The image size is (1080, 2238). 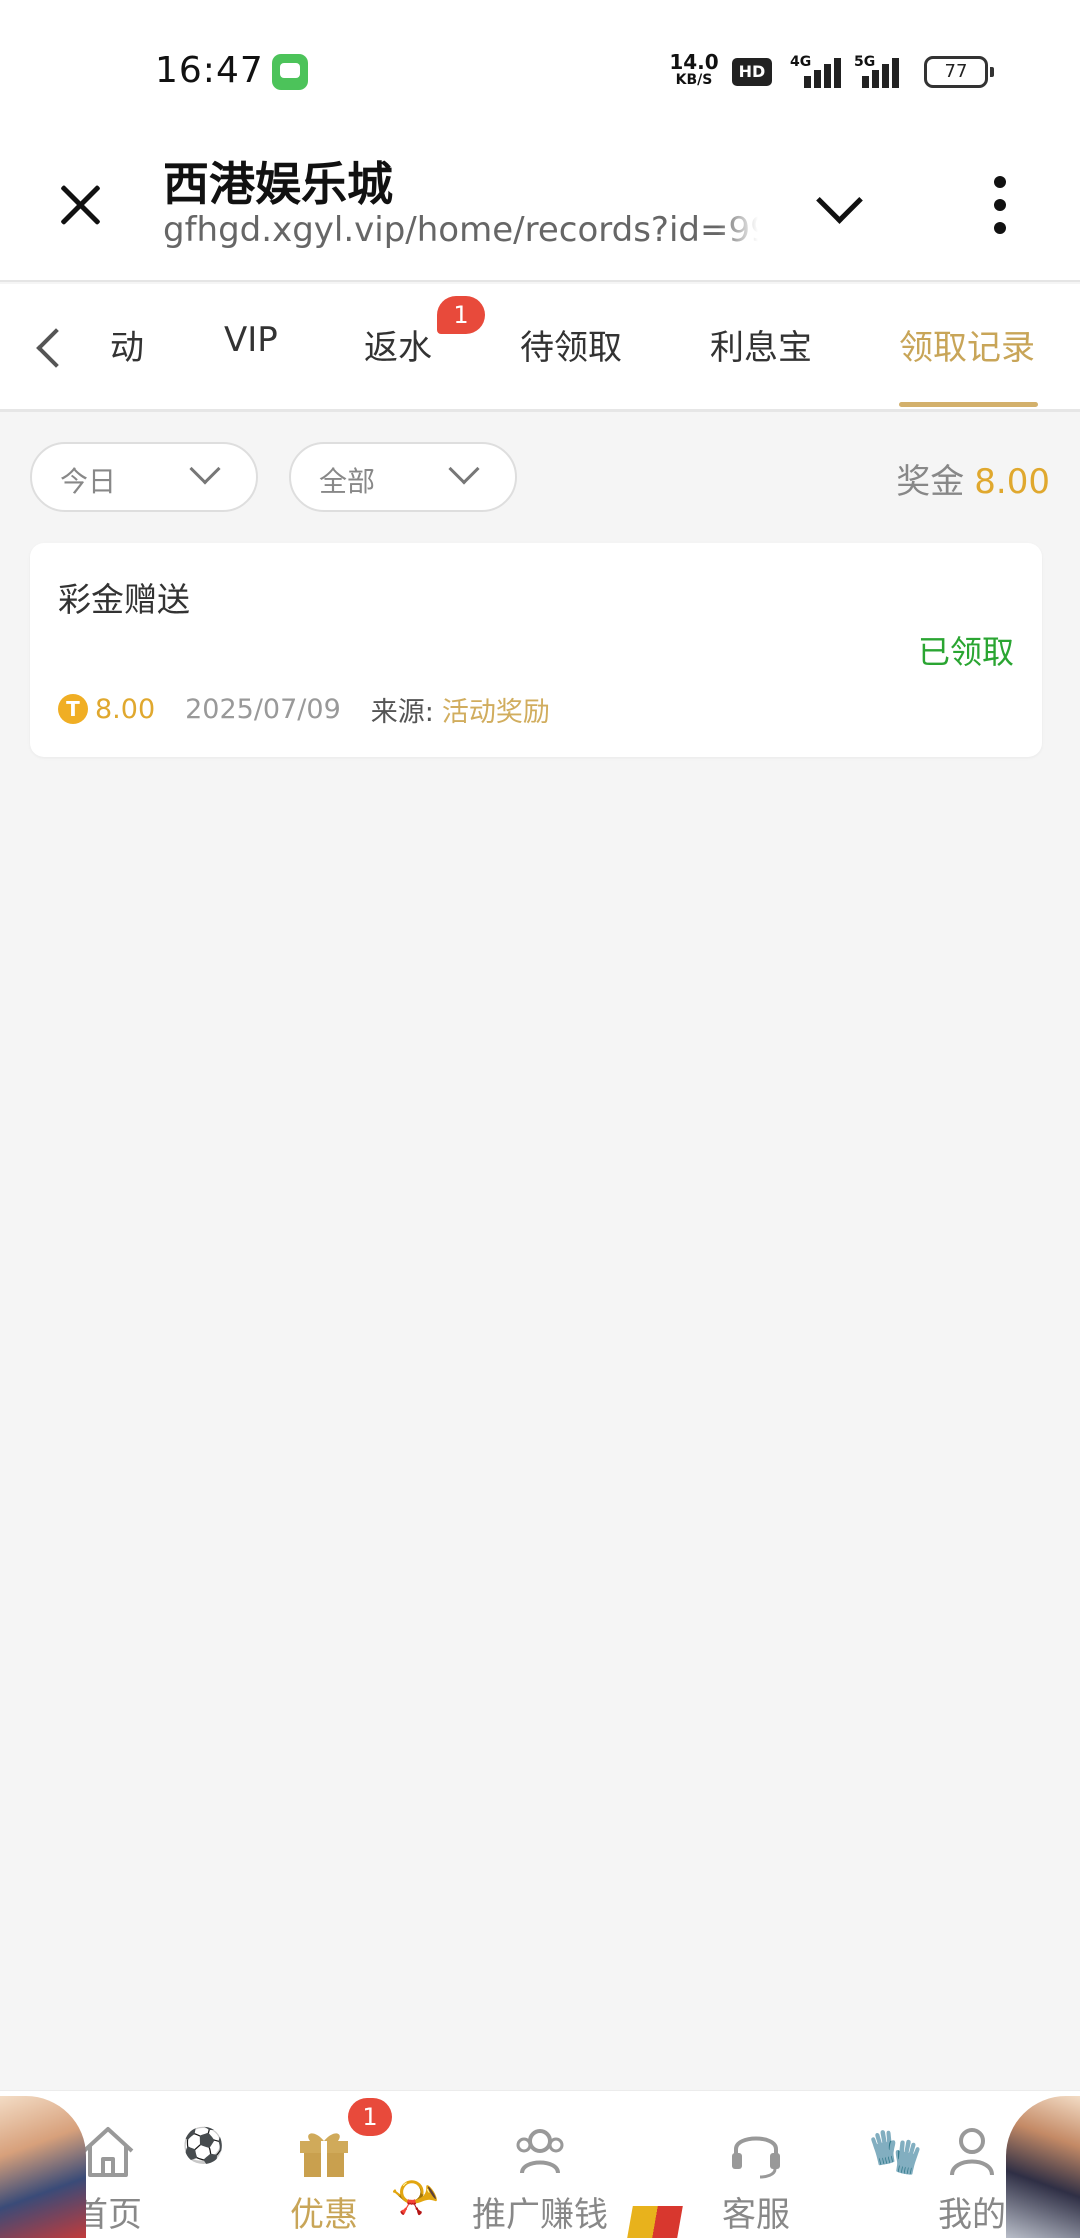 What do you see at coordinates (278, 184) in the screenshot?
I see `page-title: 西港娱乐城` at bounding box center [278, 184].